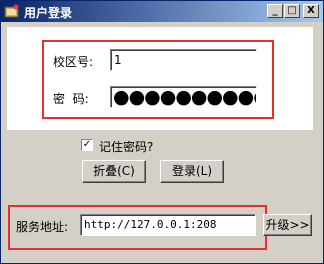 Image resolution: width=324 pixels, height=264 pixels. I want to click on school-label: 校区号:, so click(73, 62).